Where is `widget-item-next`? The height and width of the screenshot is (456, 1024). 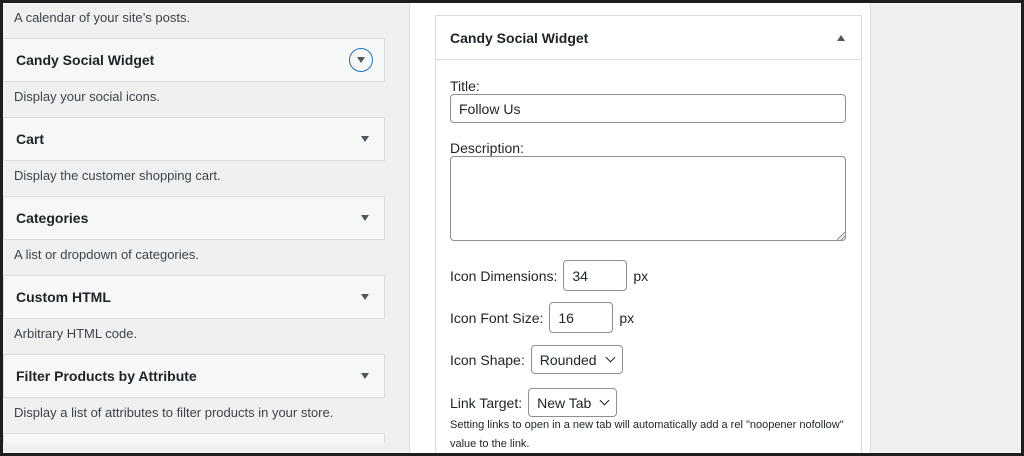
widget-item-next is located at coordinates (194, 438).